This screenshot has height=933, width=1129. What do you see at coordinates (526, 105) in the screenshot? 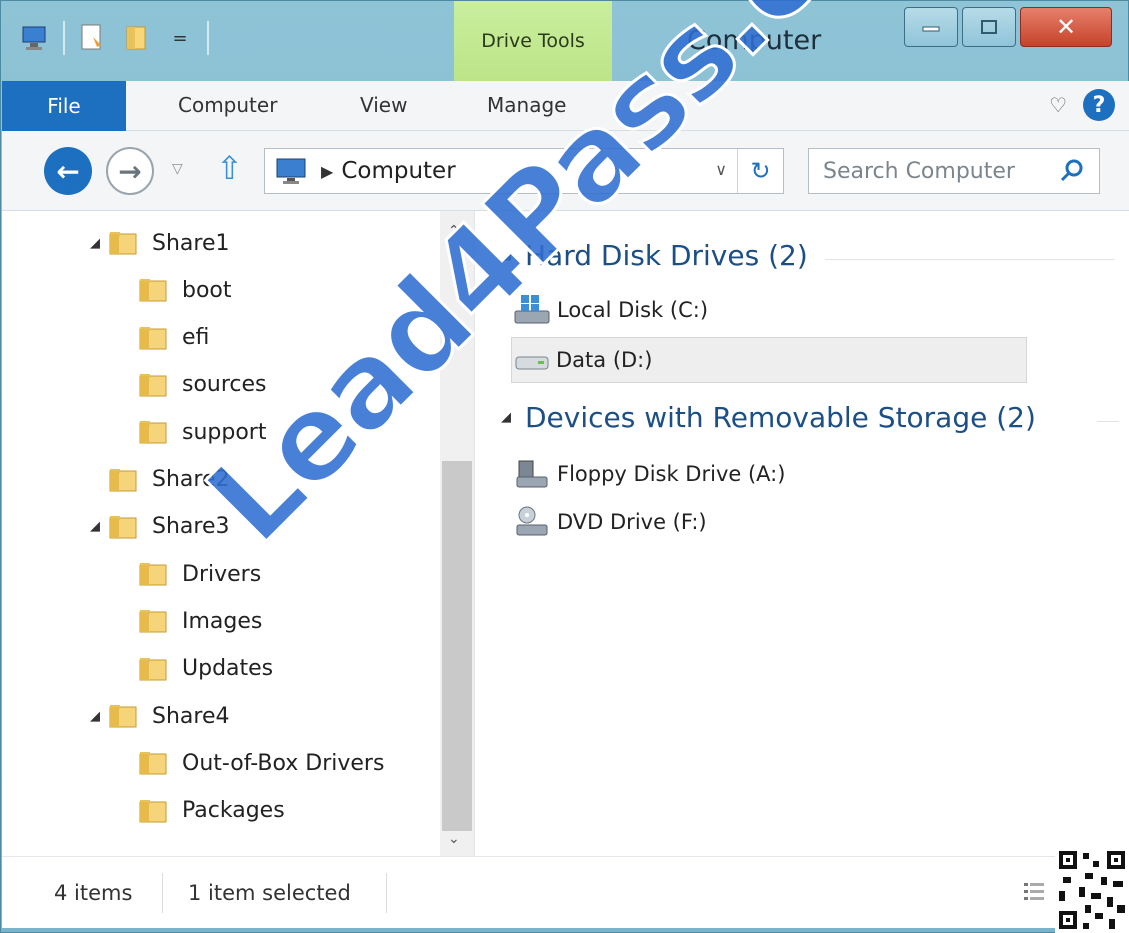
I see `tab-manage: Manage` at bounding box center [526, 105].